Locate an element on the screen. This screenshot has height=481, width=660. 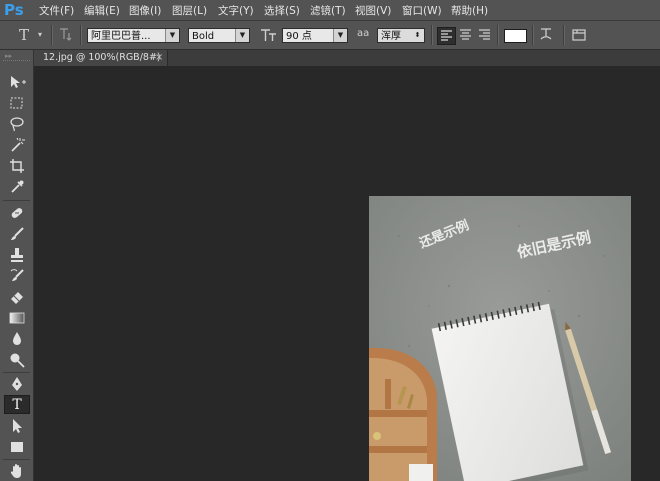
magic-wand-tool-icon is located at coordinates (17, 144).